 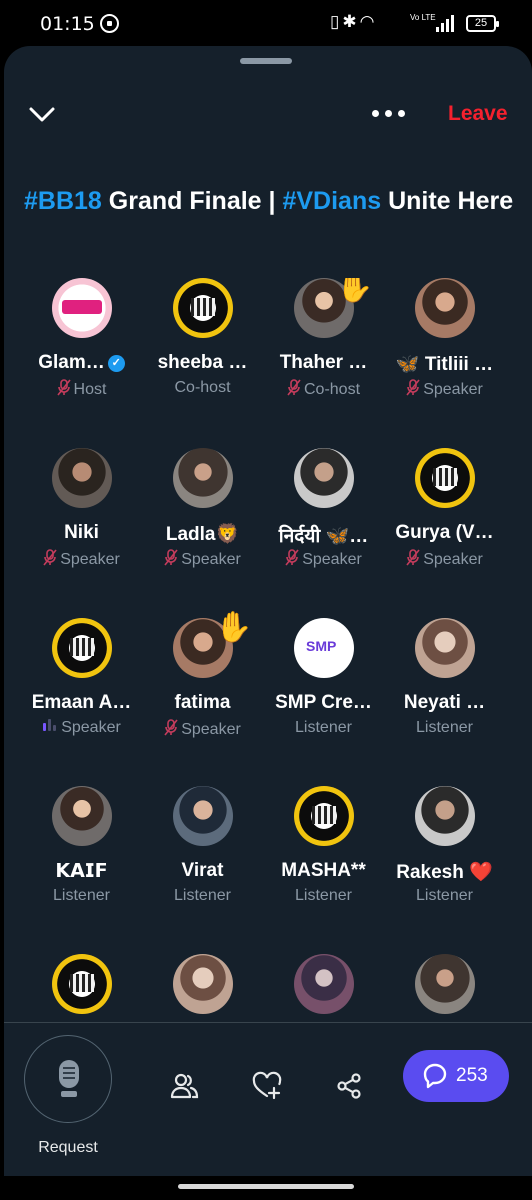 I want to click on hashtag-link: #VDians, so click(x=331, y=201).